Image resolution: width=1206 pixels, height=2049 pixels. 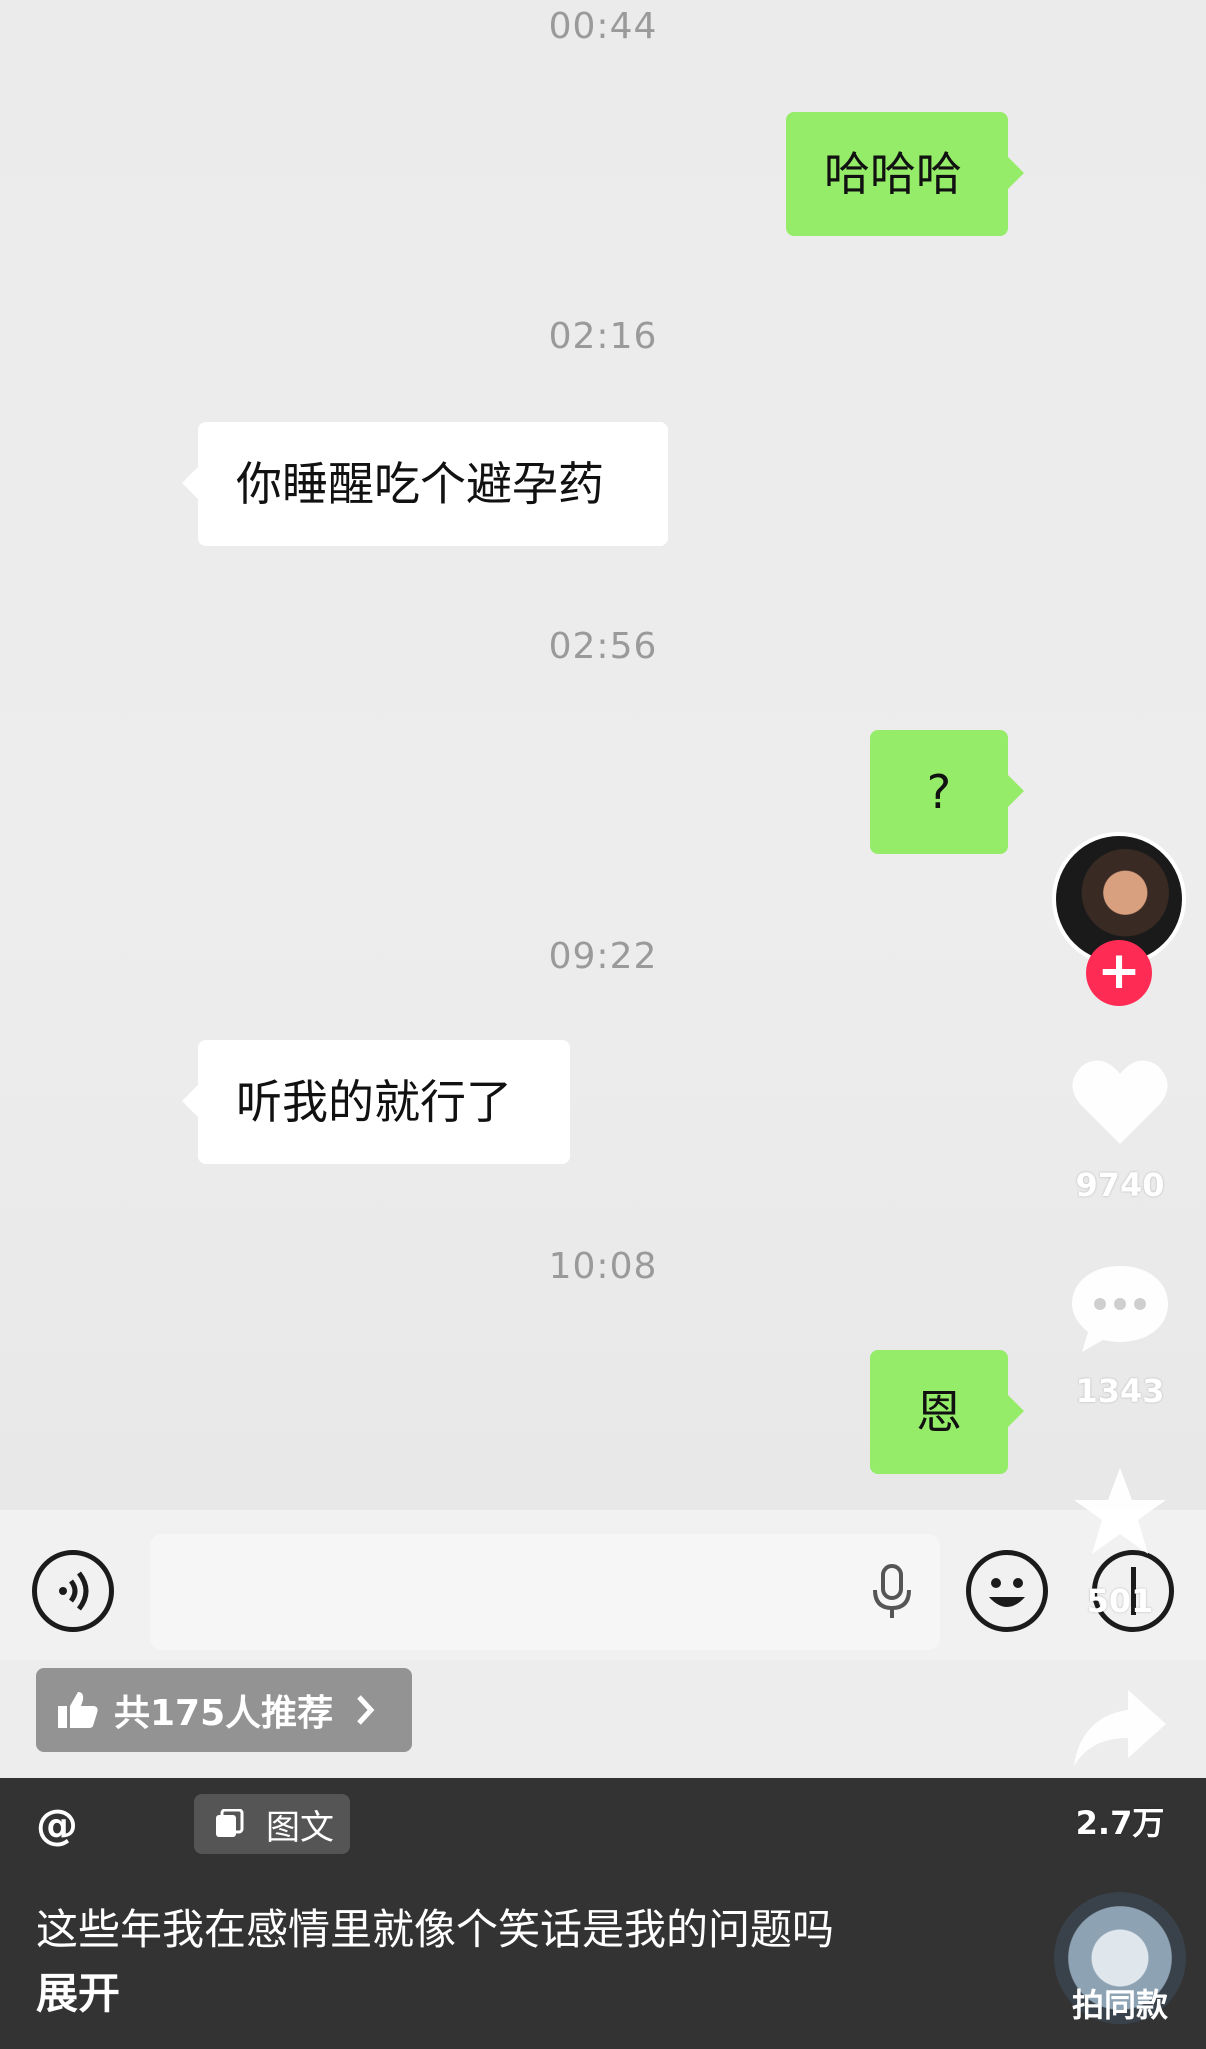 I want to click on like-count: 9740, so click(x=1120, y=1185).